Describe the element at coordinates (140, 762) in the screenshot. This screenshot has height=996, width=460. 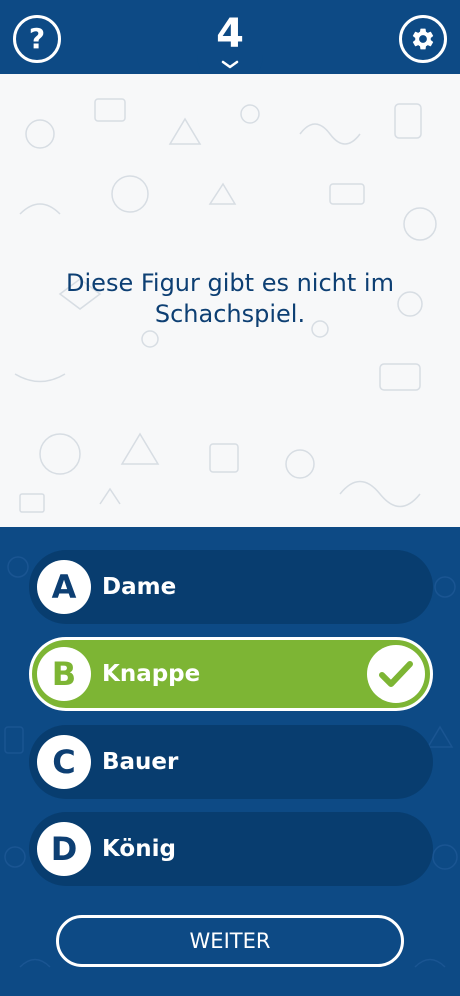
I see `answer-label-c: Bauer` at that location.